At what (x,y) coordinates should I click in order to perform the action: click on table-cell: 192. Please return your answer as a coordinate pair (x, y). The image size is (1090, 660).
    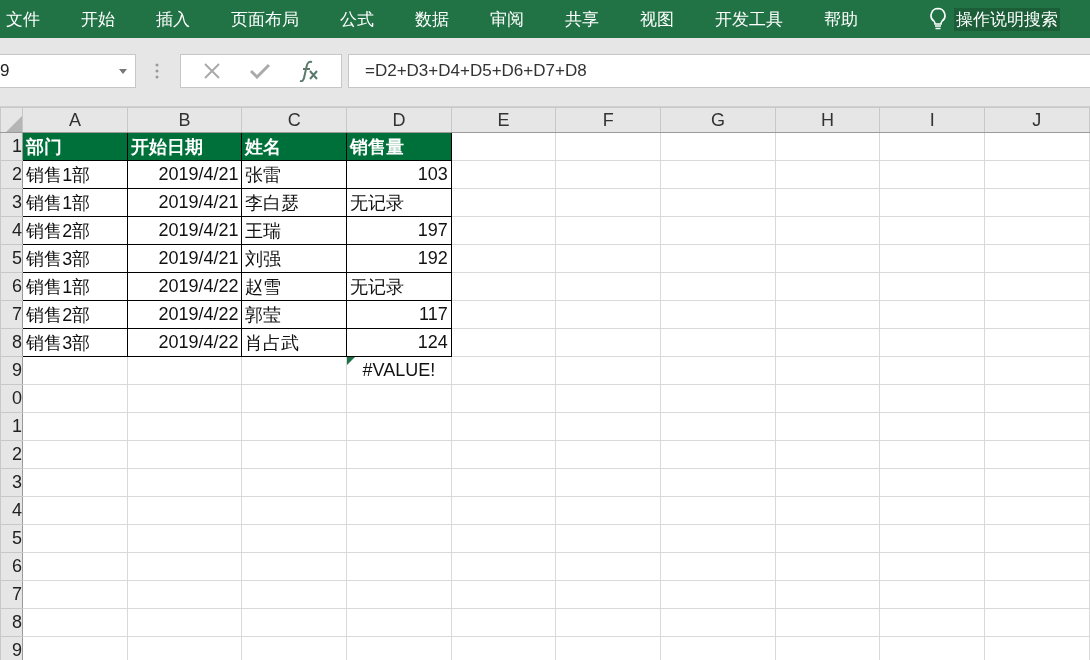
    Looking at the image, I should click on (399, 258).